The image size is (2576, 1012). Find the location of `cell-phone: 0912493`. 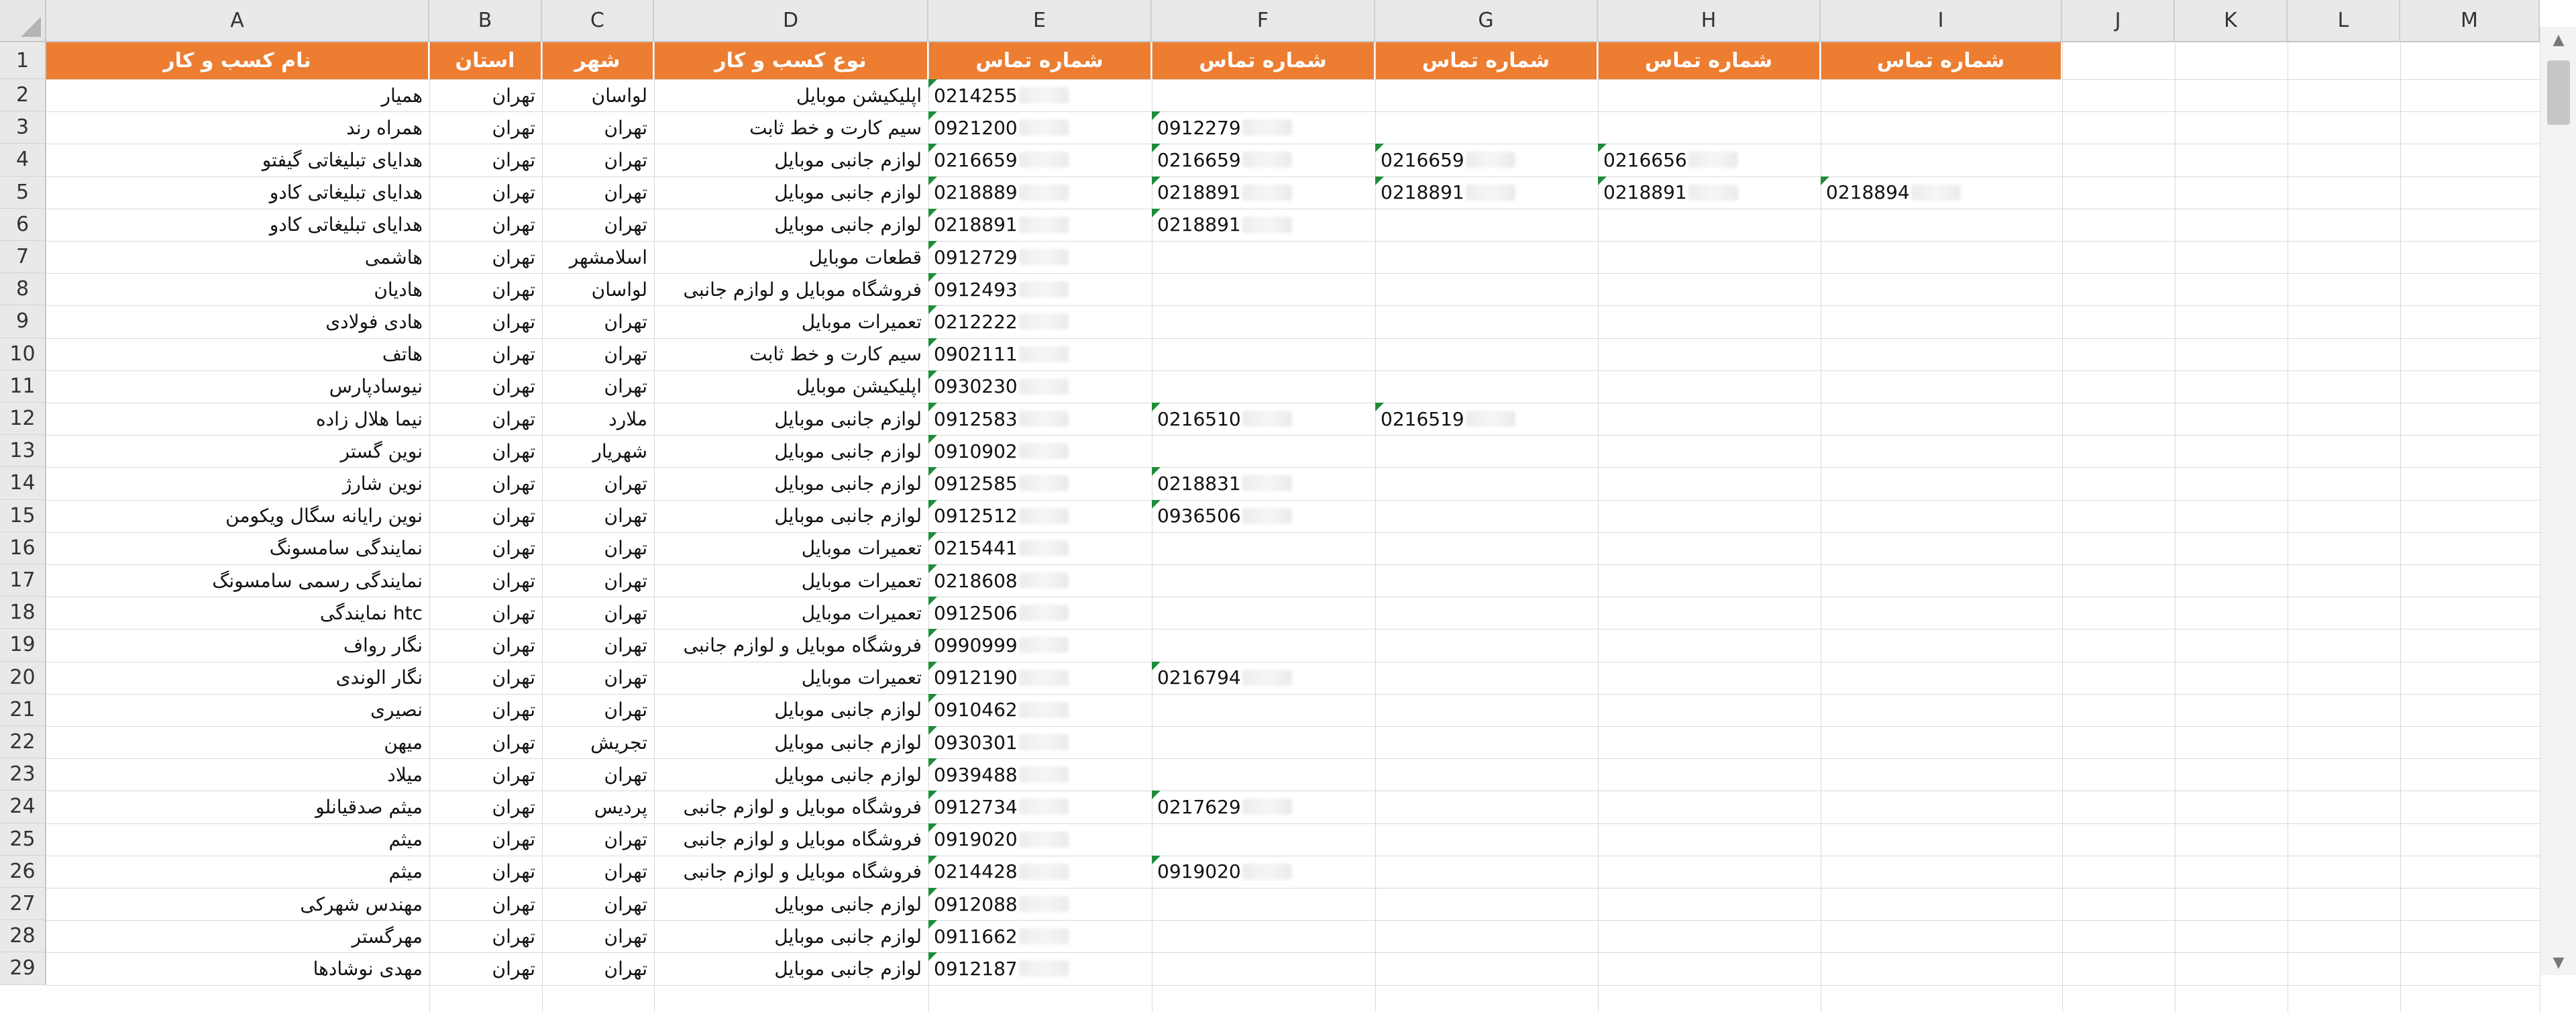

cell-phone: 0912493 is located at coordinates (1040, 289).